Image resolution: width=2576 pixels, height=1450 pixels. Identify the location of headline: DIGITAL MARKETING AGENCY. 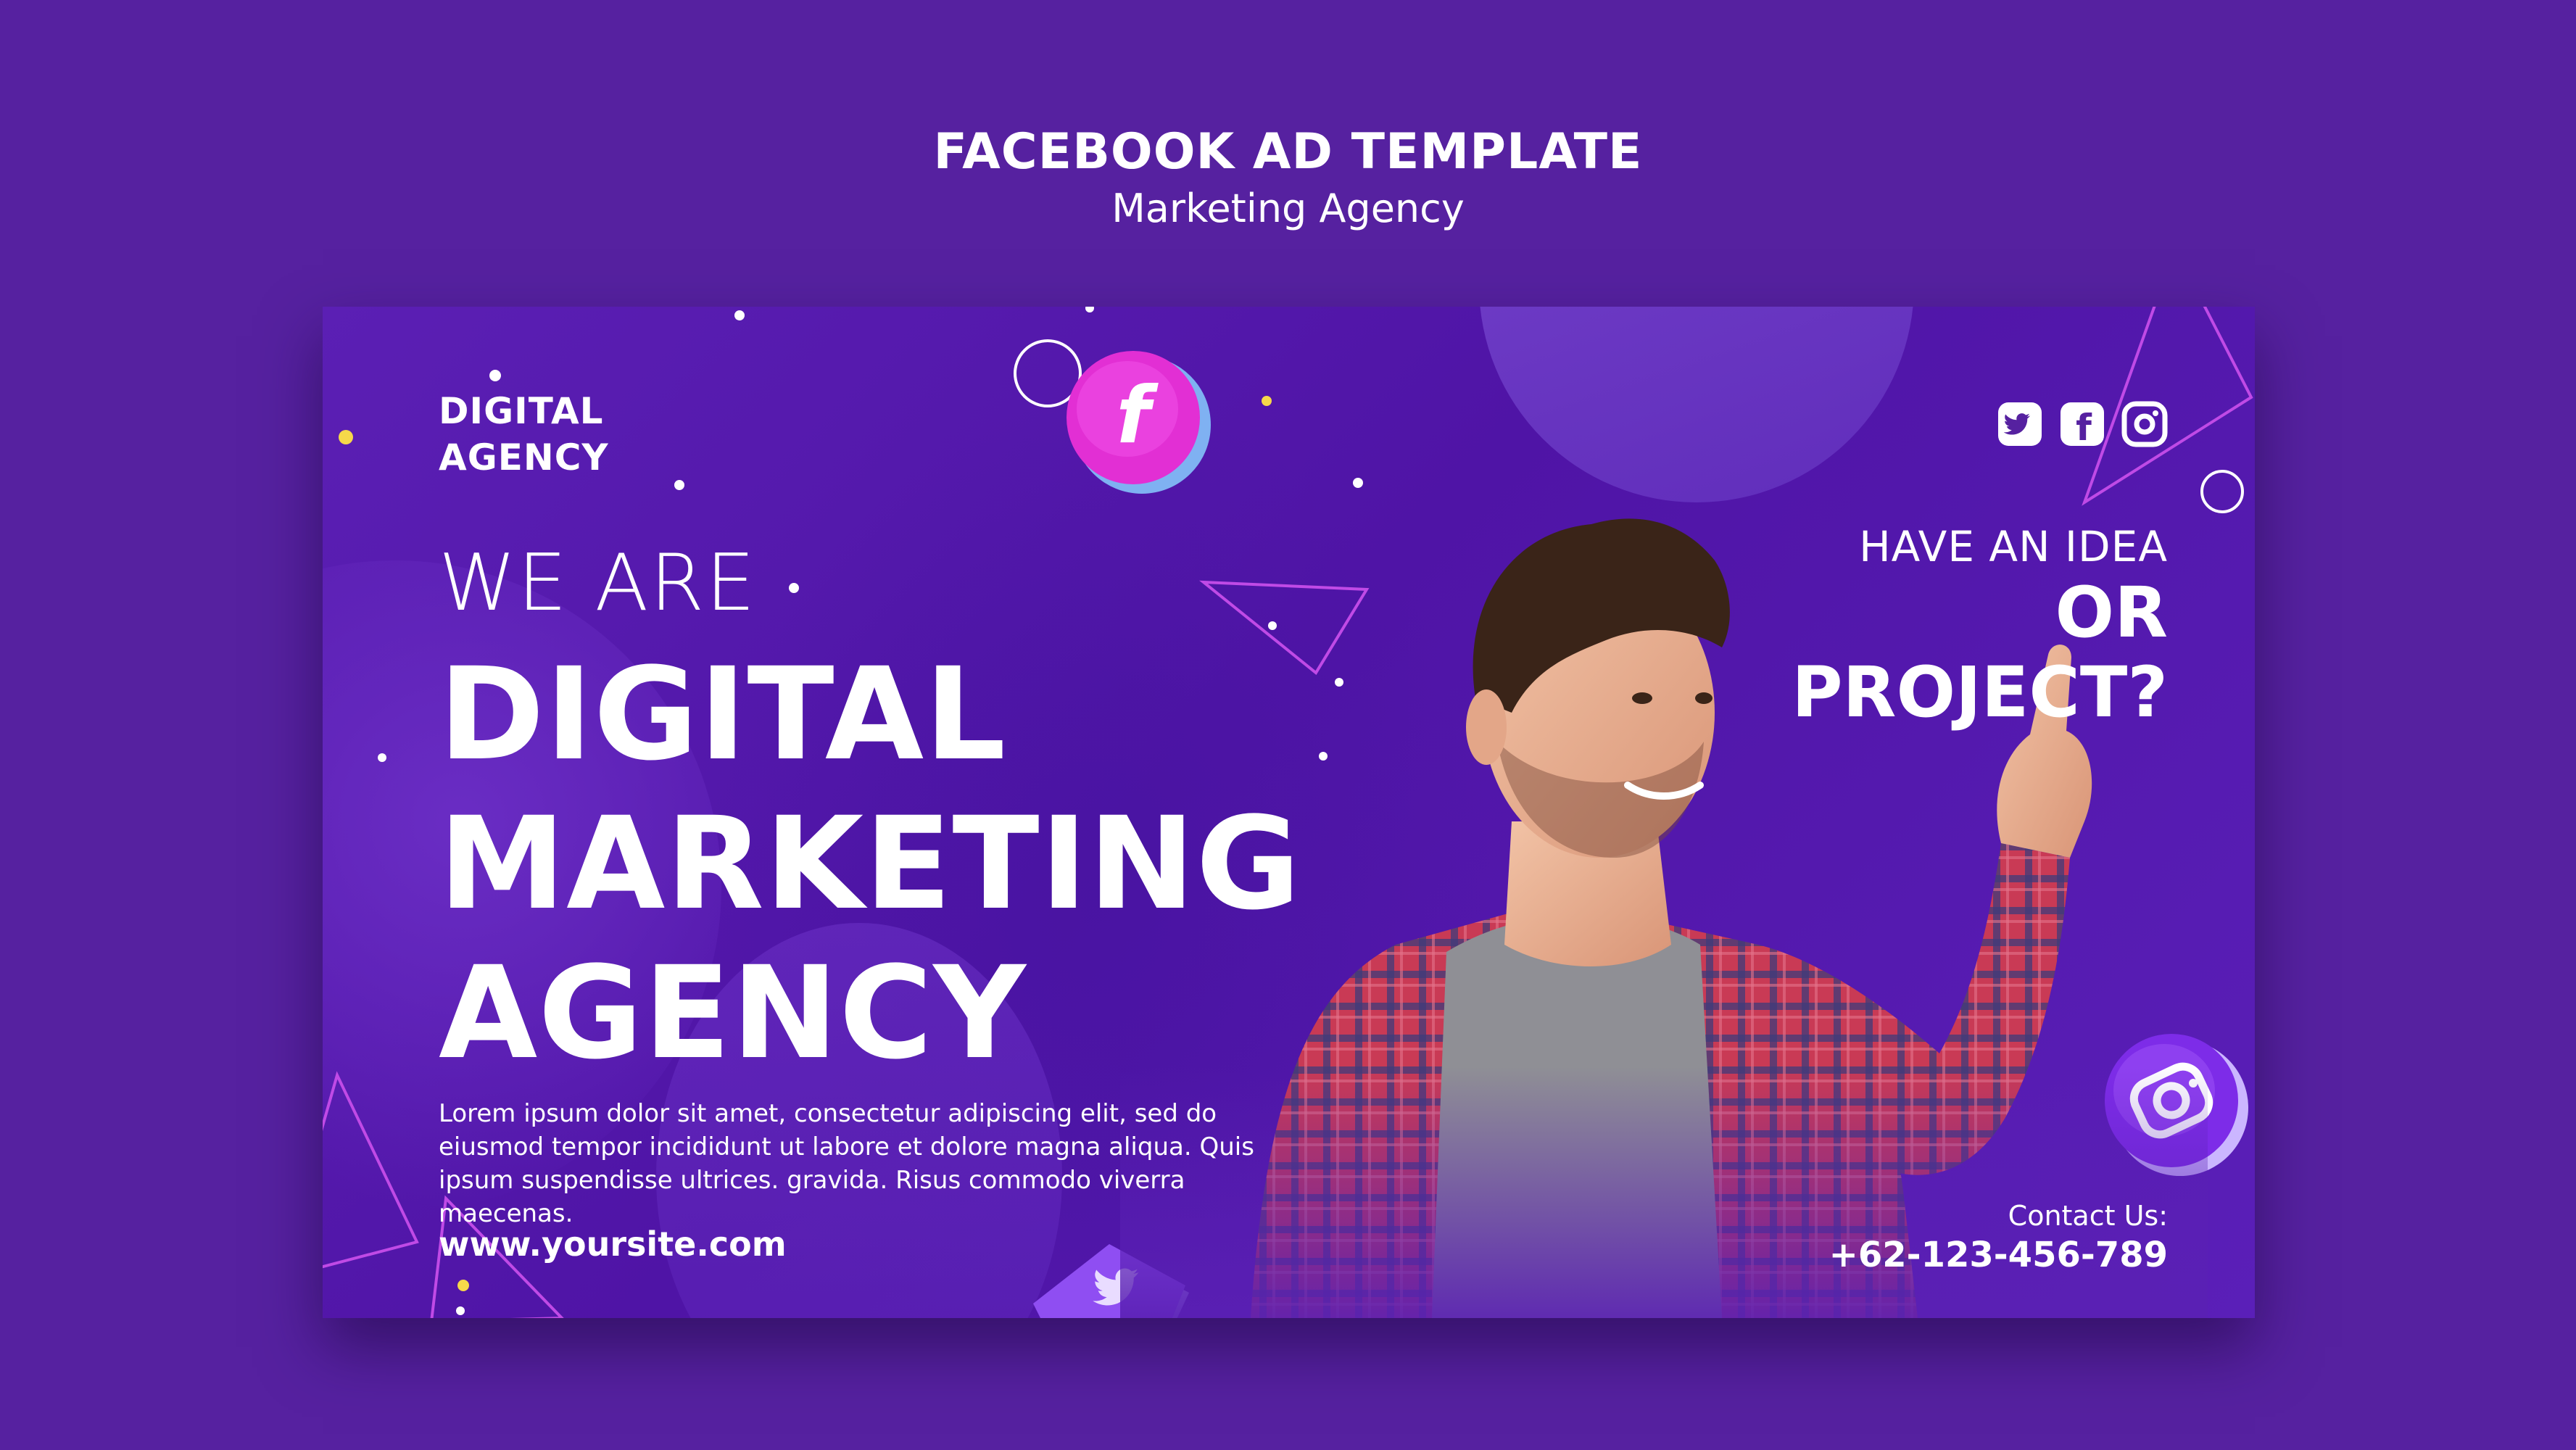
(870, 864).